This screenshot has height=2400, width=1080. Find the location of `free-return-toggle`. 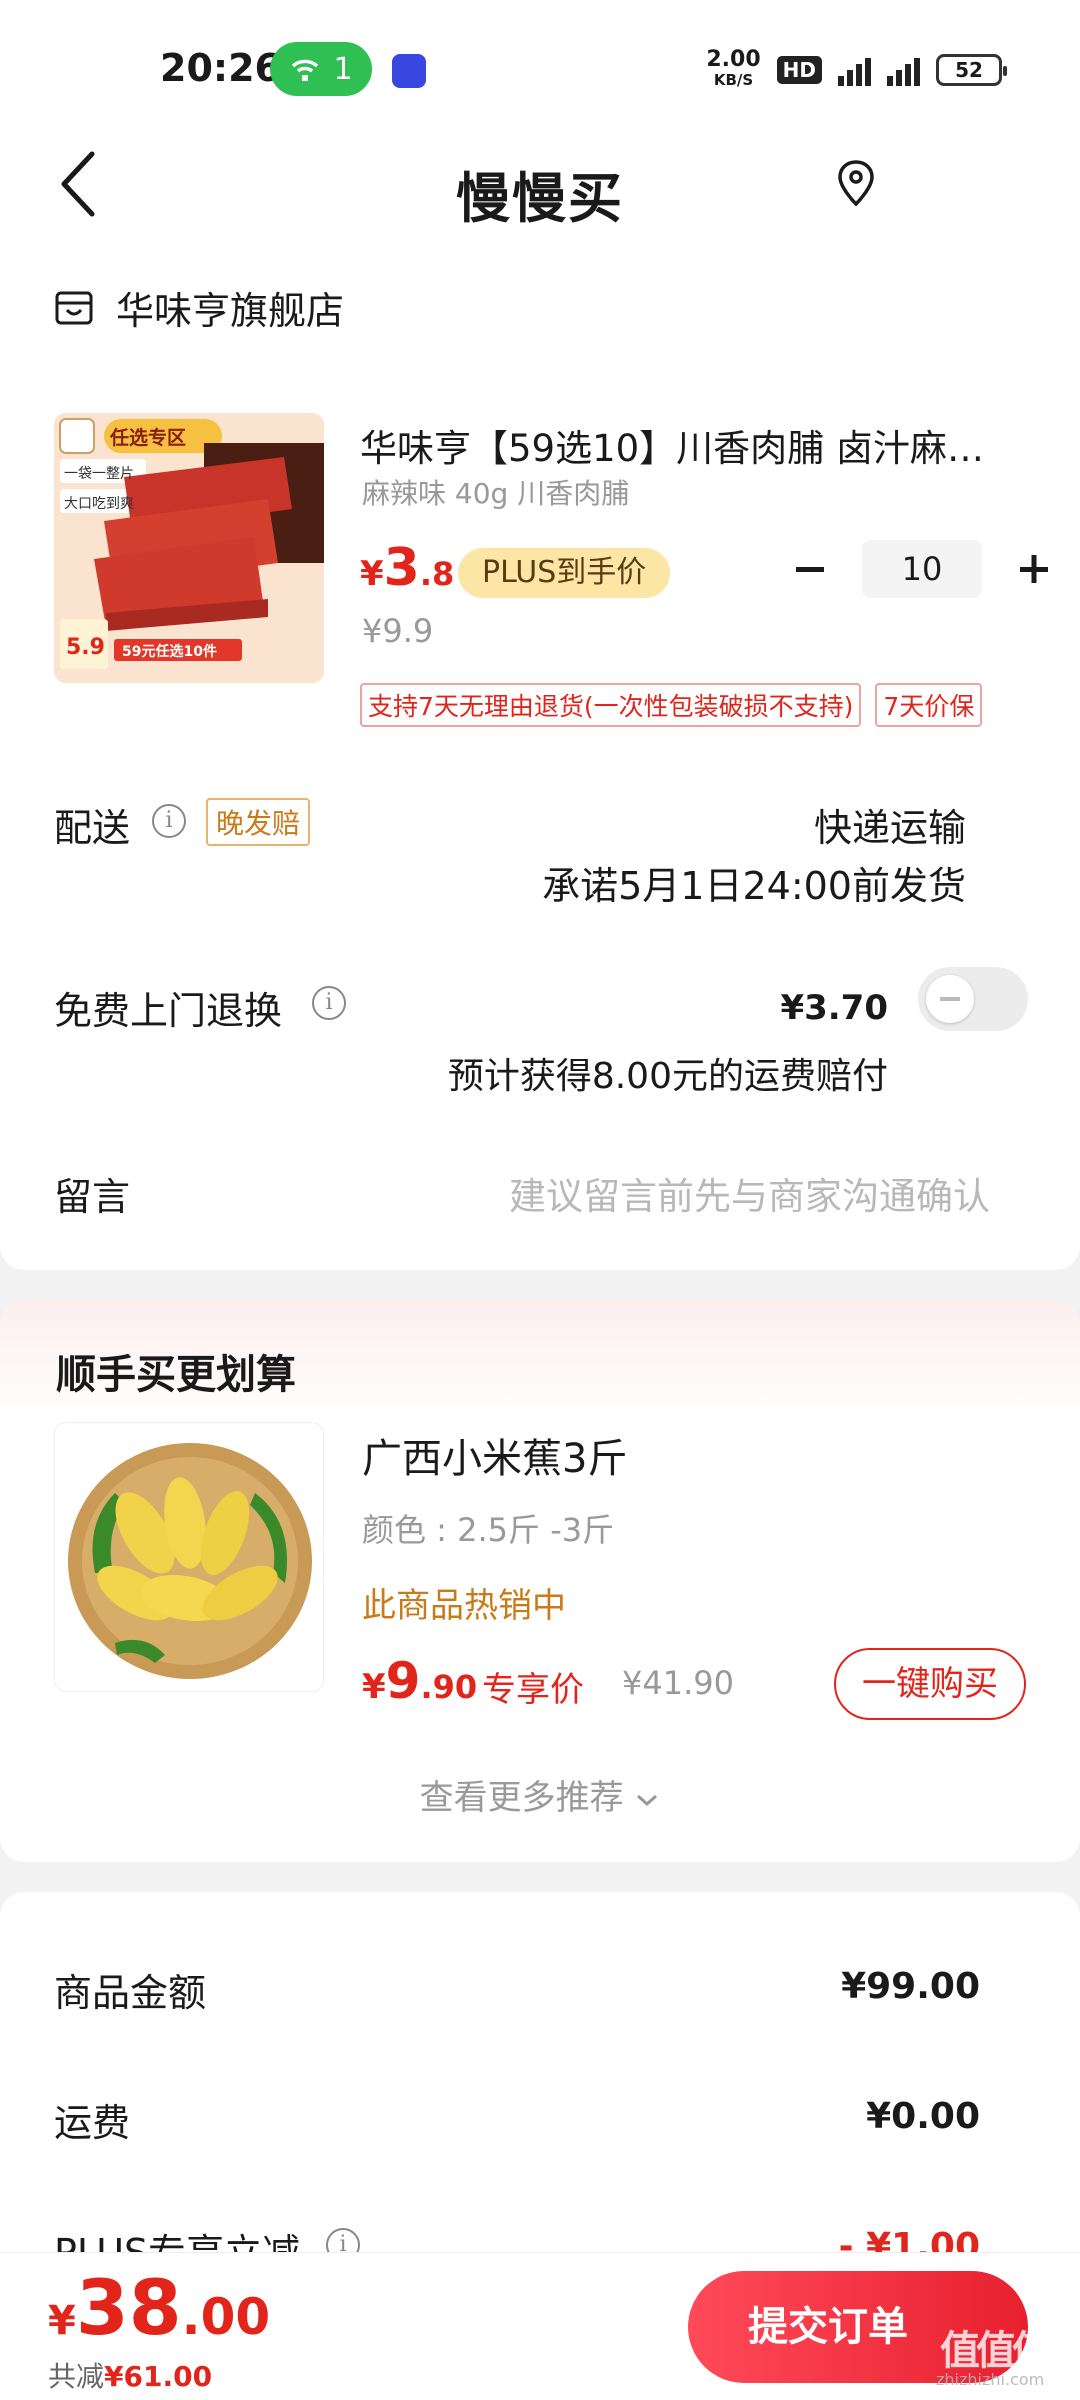

free-return-toggle is located at coordinates (973, 999).